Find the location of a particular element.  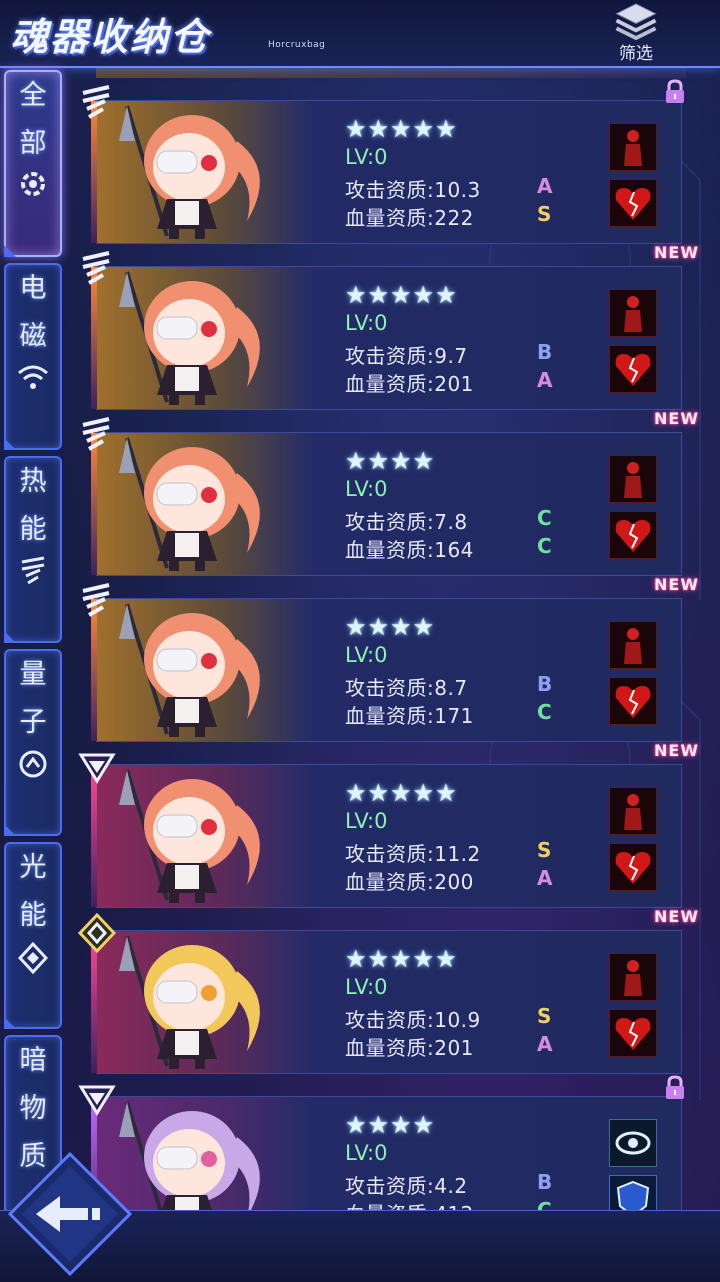

tab-quantum: 量 子 is located at coordinates (33, 742).